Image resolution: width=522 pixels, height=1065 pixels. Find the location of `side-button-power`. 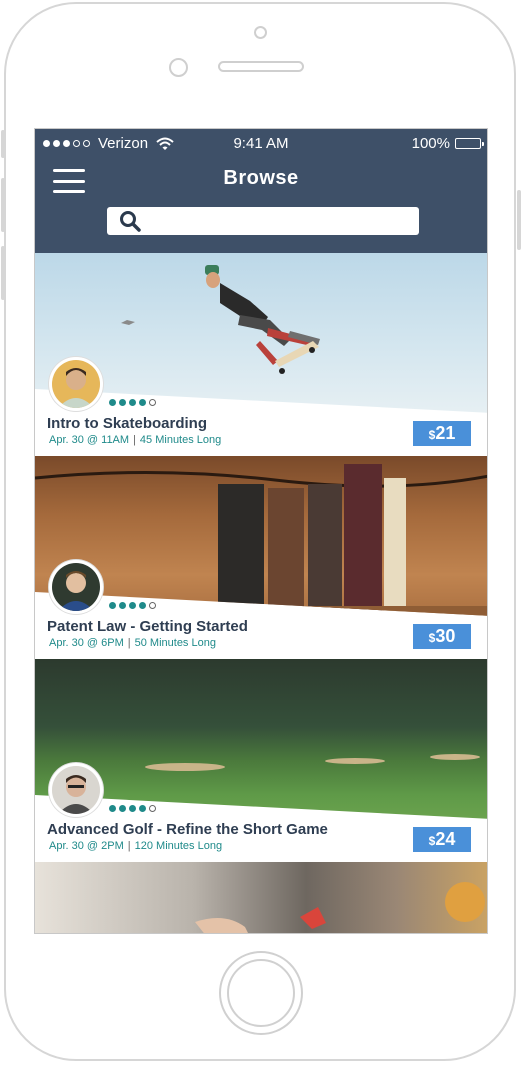

side-button-power is located at coordinates (519, 220).